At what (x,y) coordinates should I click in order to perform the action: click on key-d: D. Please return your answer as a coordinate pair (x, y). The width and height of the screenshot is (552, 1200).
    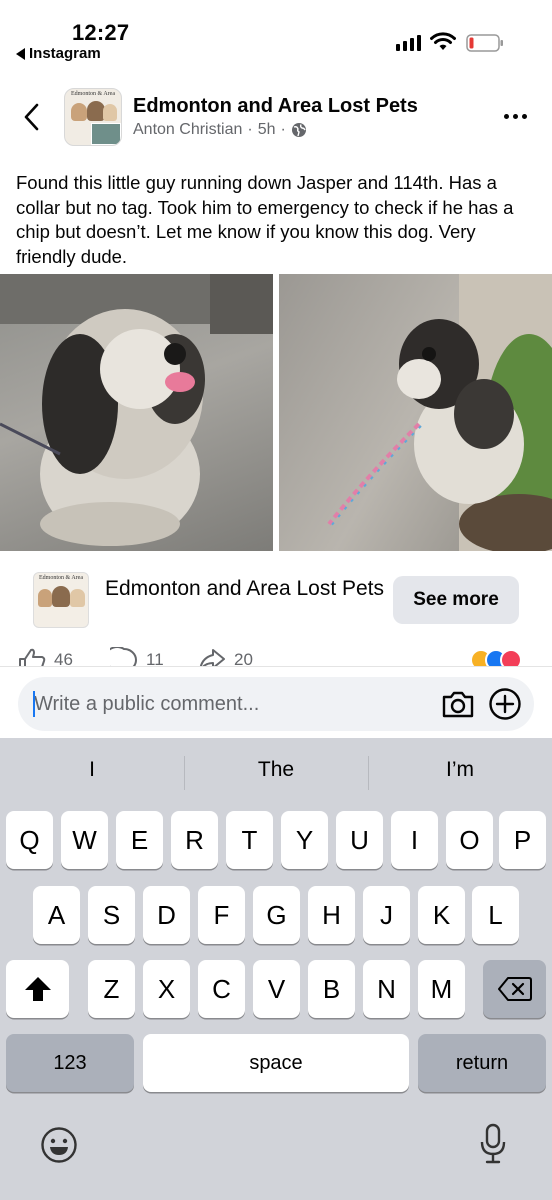
    Looking at the image, I should click on (166, 915).